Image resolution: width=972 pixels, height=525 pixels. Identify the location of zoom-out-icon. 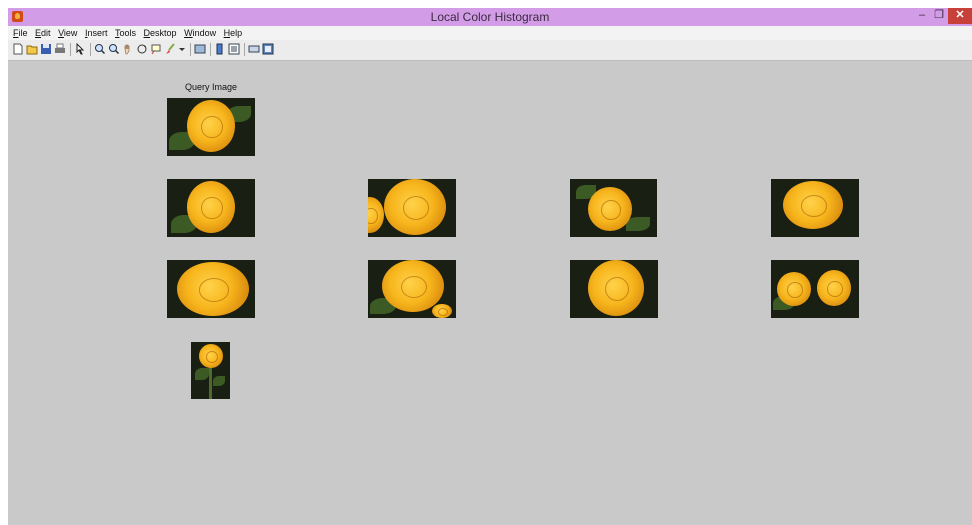
(114, 49).